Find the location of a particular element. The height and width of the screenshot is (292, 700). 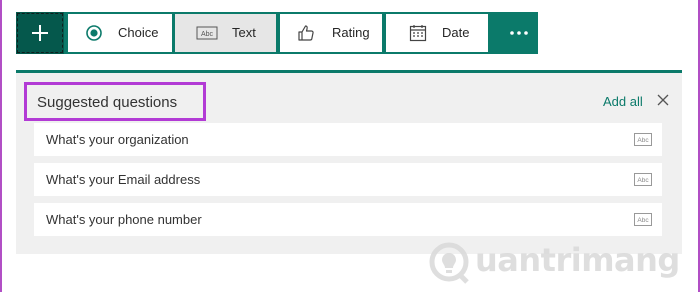

text-label: Text is located at coordinates (244, 32).